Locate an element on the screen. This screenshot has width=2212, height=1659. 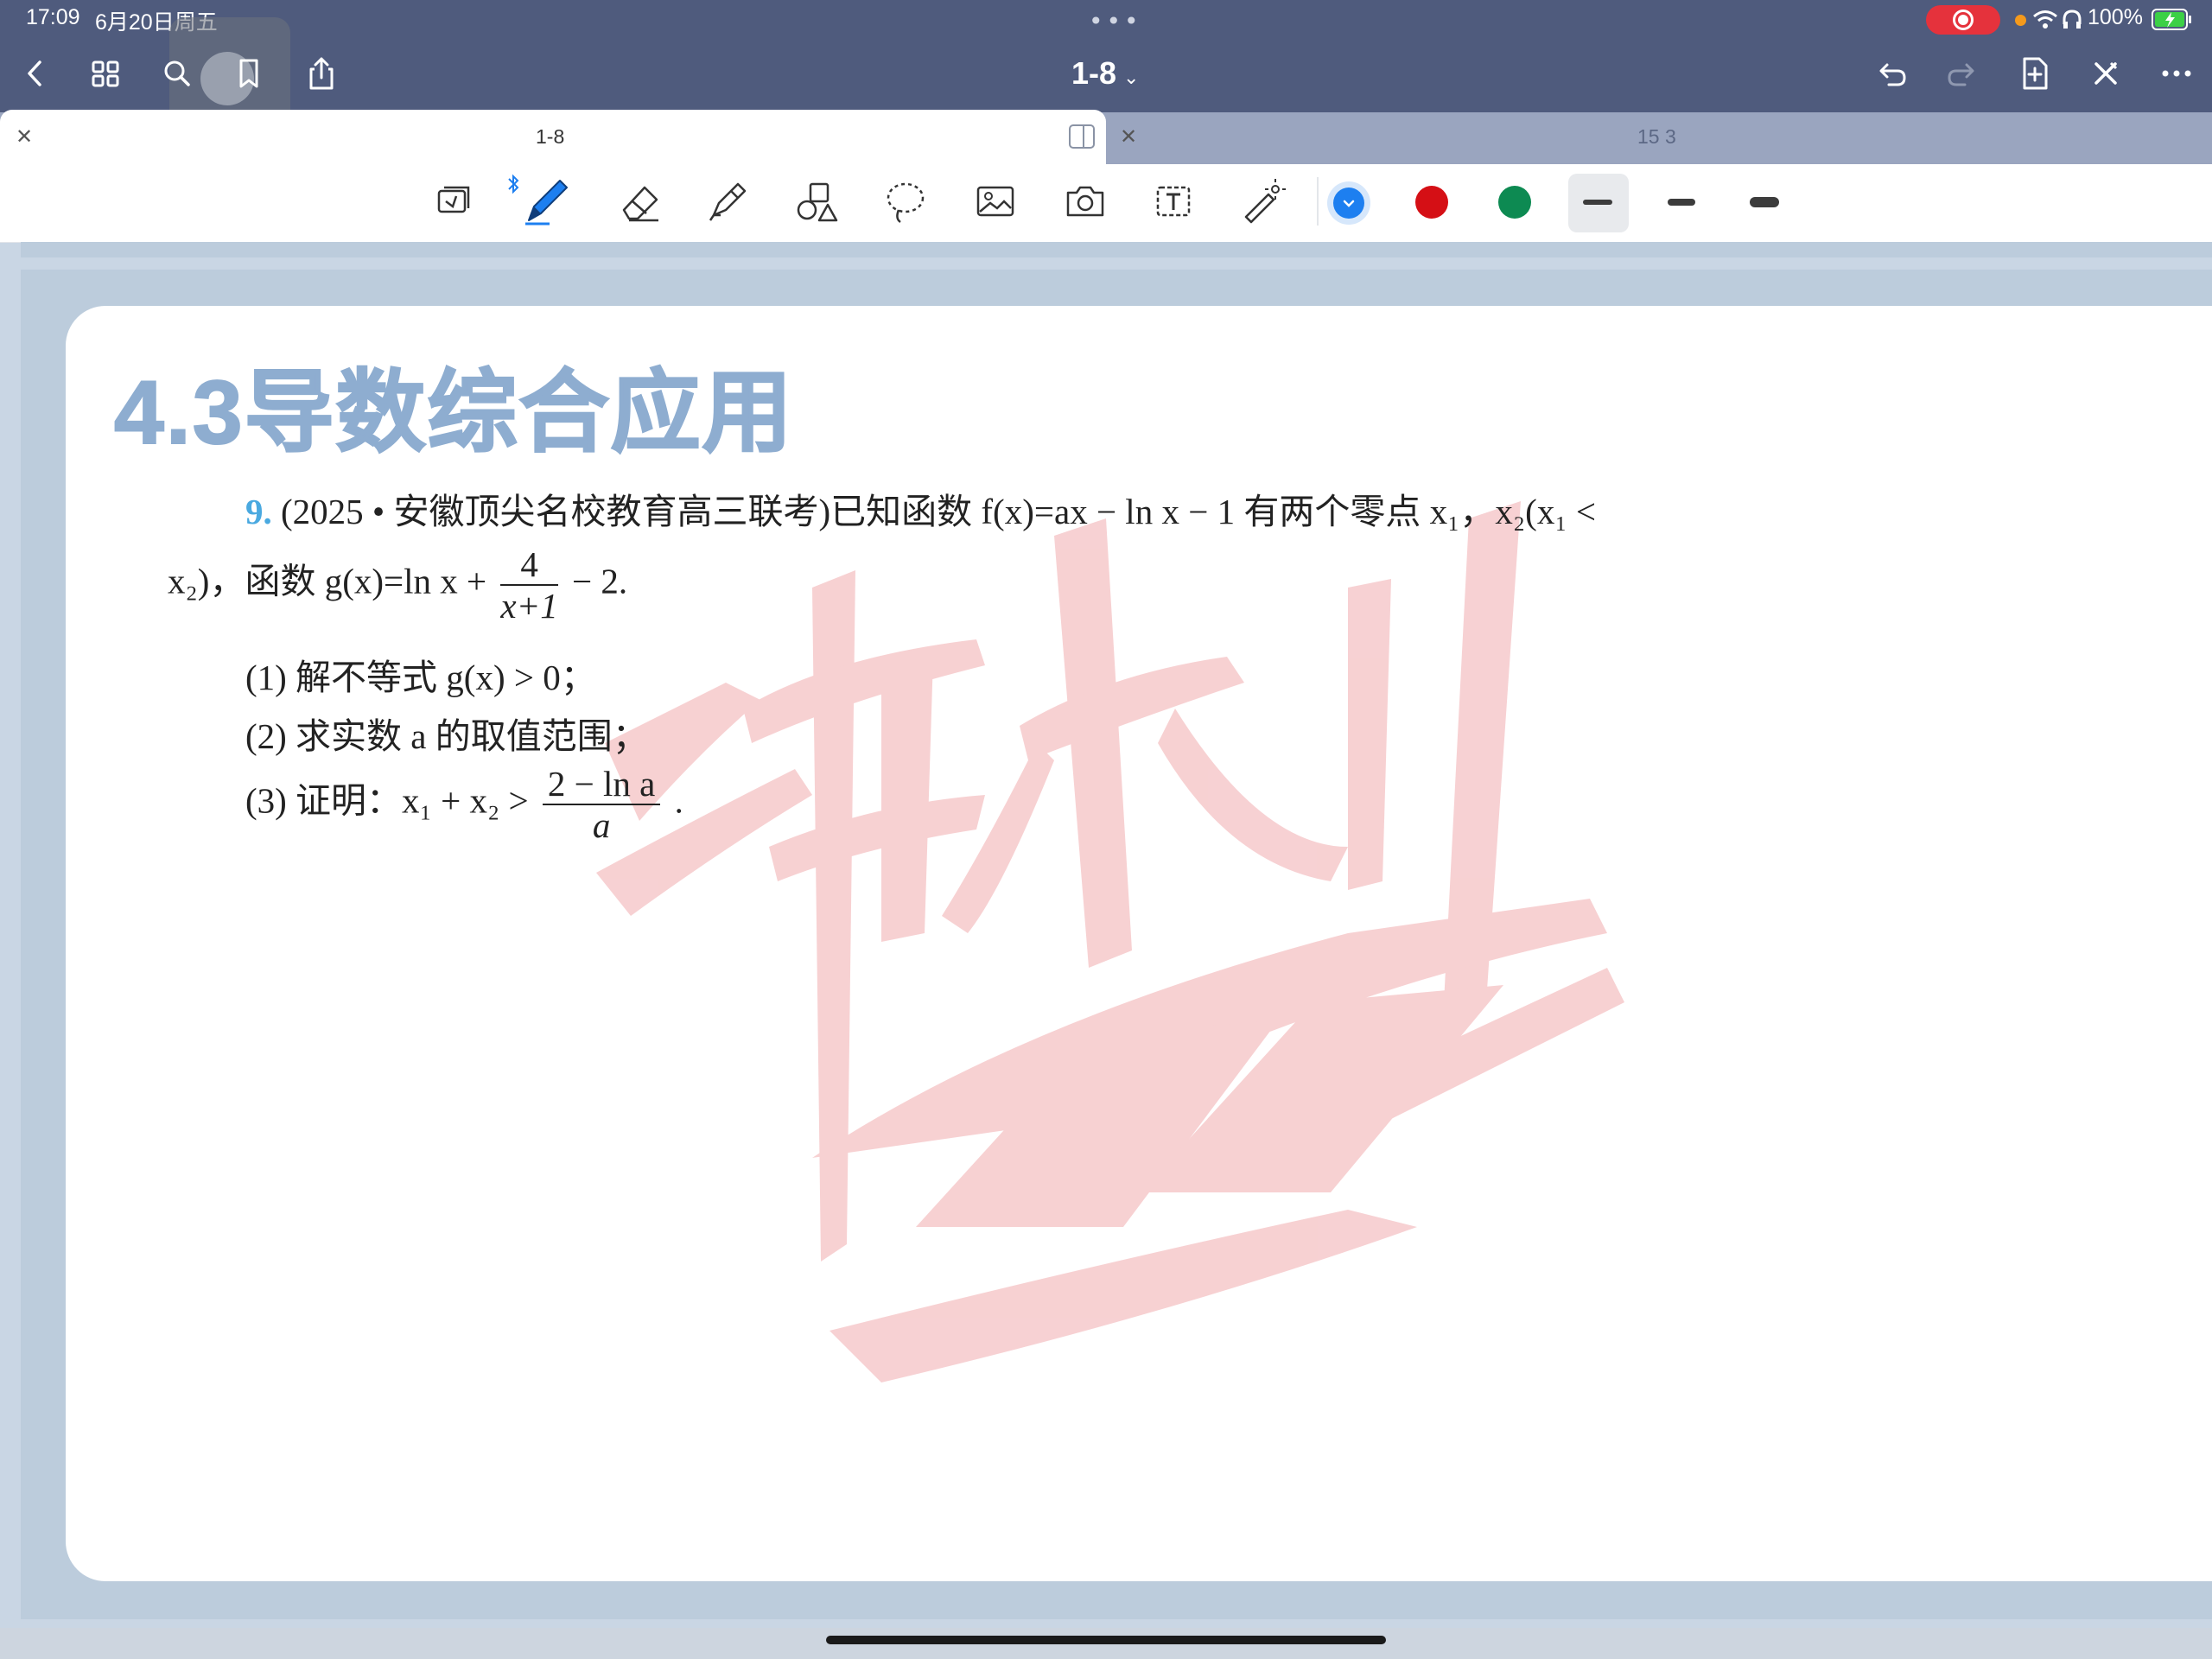
home-indicator is located at coordinates (1106, 1640).